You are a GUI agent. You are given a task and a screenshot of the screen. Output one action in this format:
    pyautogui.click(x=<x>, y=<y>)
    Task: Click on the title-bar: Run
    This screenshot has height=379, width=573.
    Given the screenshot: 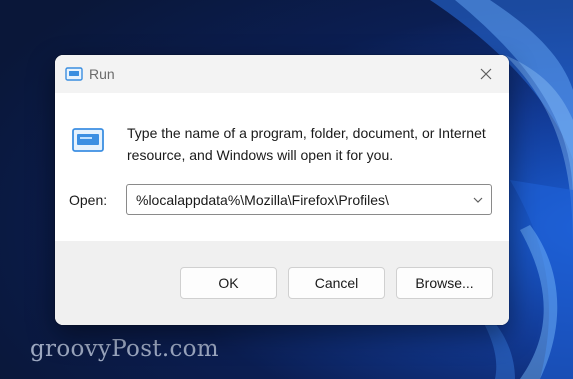 What is the action you would take?
    pyautogui.click(x=282, y=74)
    